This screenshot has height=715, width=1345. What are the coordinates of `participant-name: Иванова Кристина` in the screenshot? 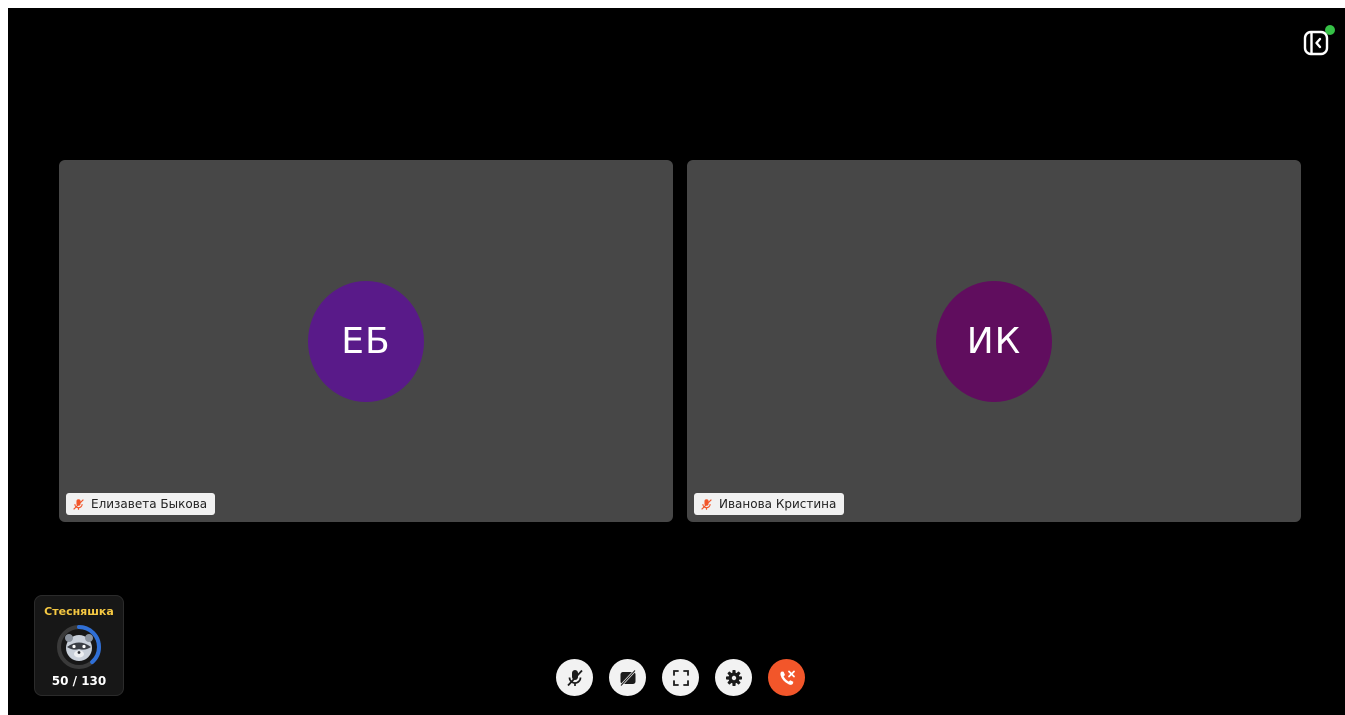 It's located at (778, 504).